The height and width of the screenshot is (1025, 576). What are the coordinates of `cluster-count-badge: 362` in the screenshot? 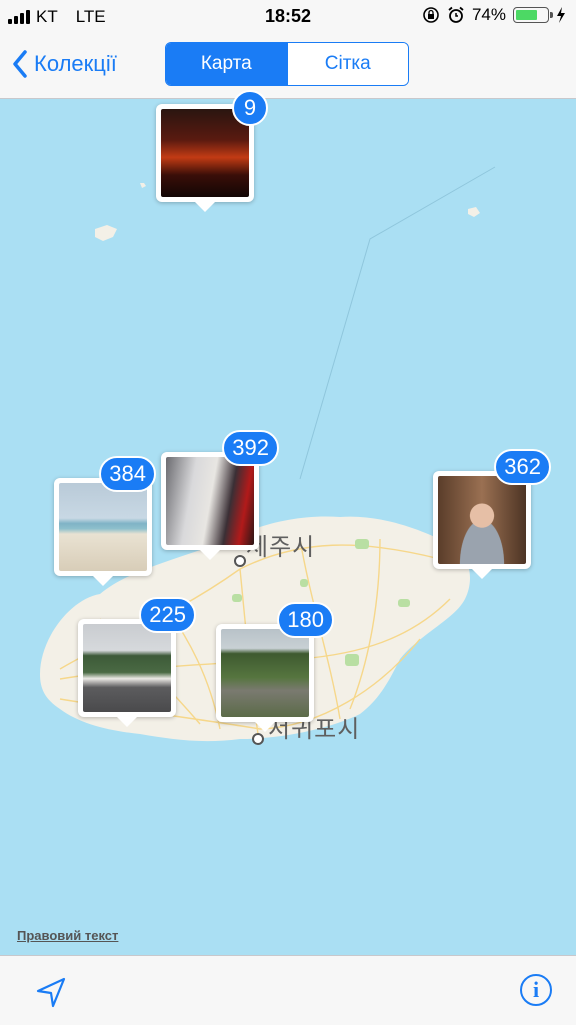 It's located at (522, 467).